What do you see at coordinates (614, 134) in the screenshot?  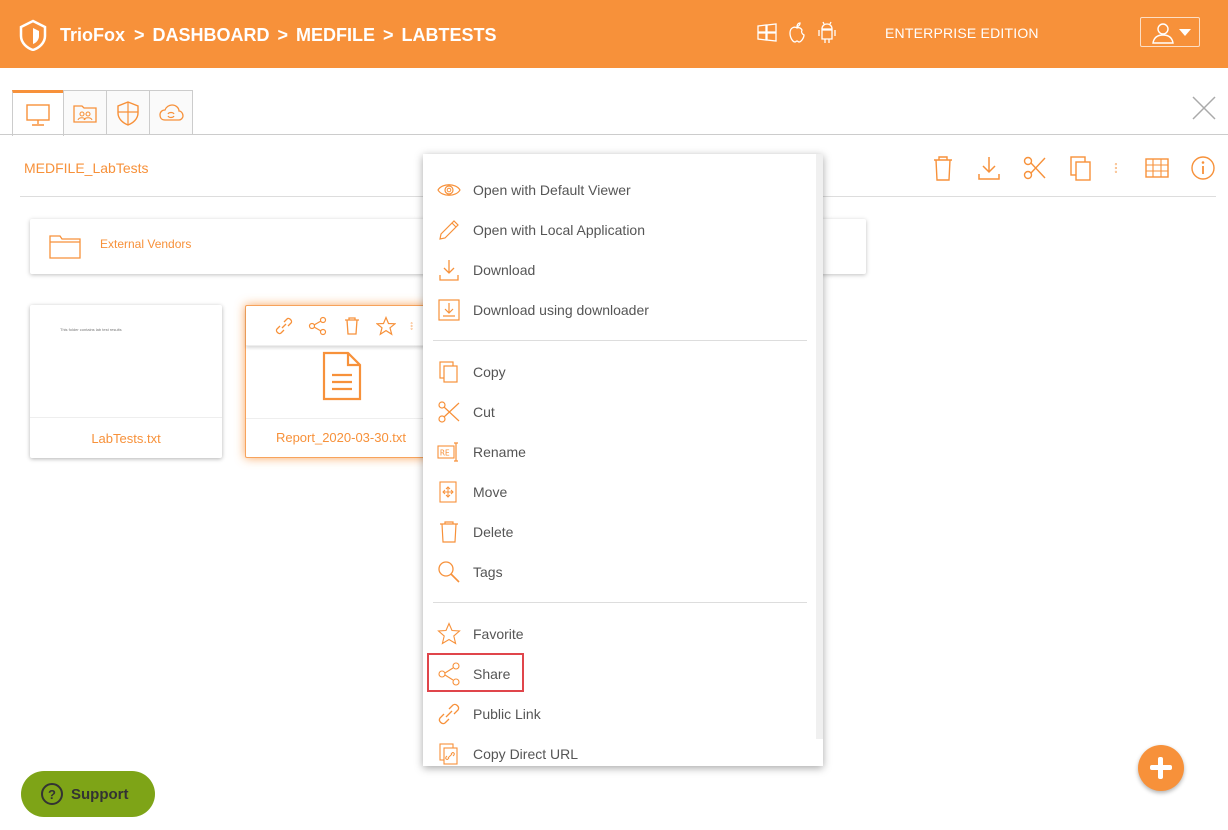 I see `tab-divider` at bounding box center [614, 134].